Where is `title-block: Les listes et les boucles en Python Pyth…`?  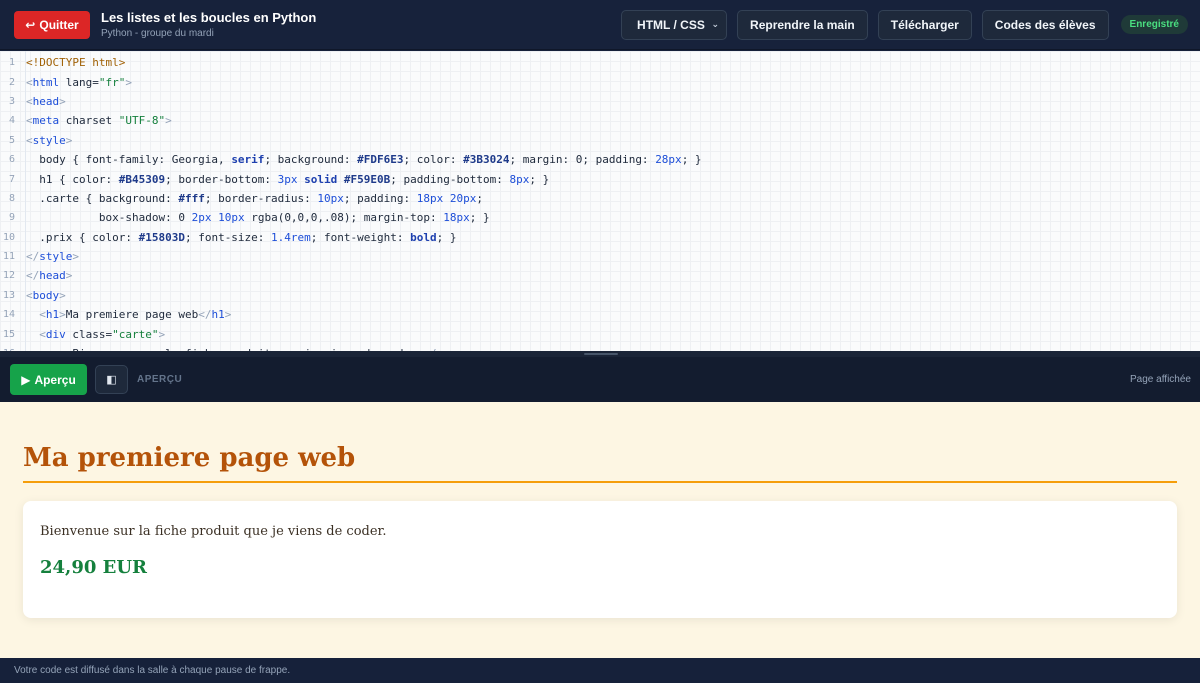
title-block: Les listes et les boucles en Python Pyth… is located at coordinates (208, 24).